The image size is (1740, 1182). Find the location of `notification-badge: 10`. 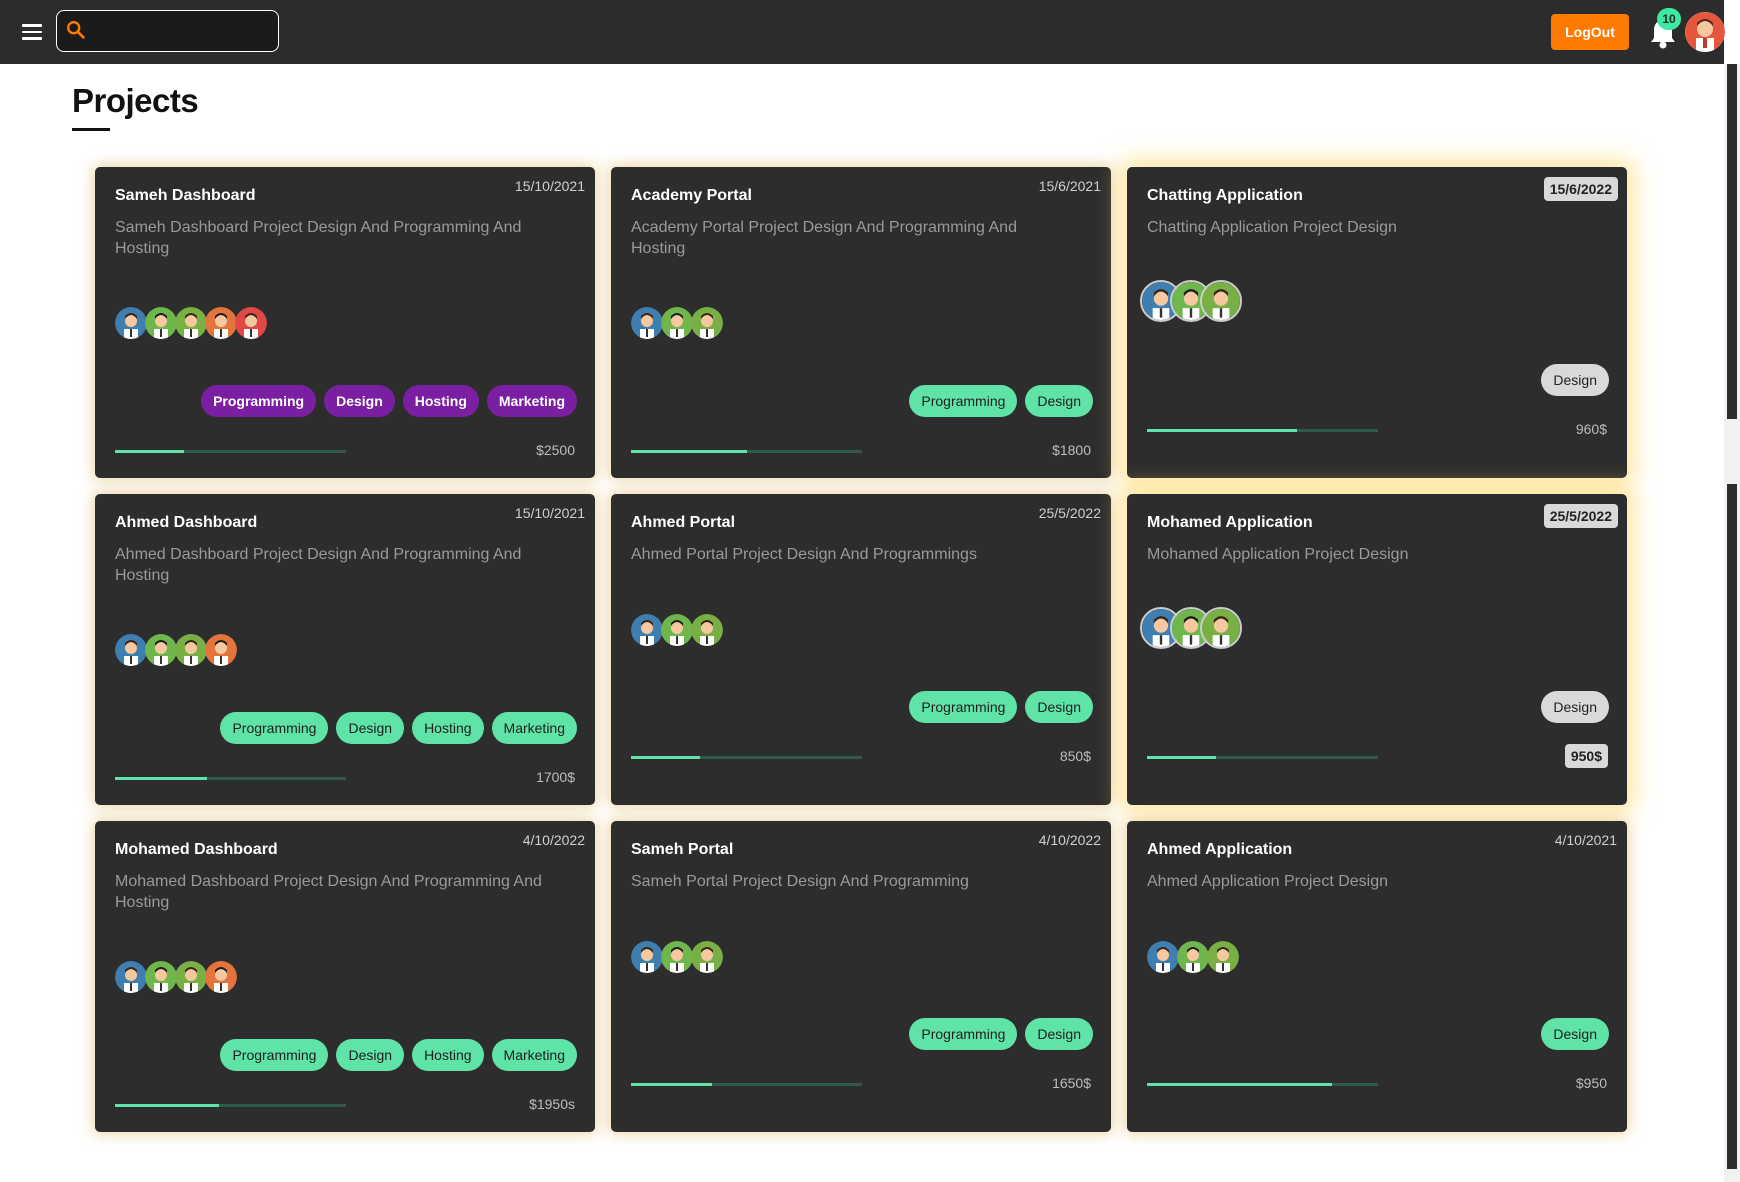

notification-badge: 10 is located at coordinates (1669, 19).